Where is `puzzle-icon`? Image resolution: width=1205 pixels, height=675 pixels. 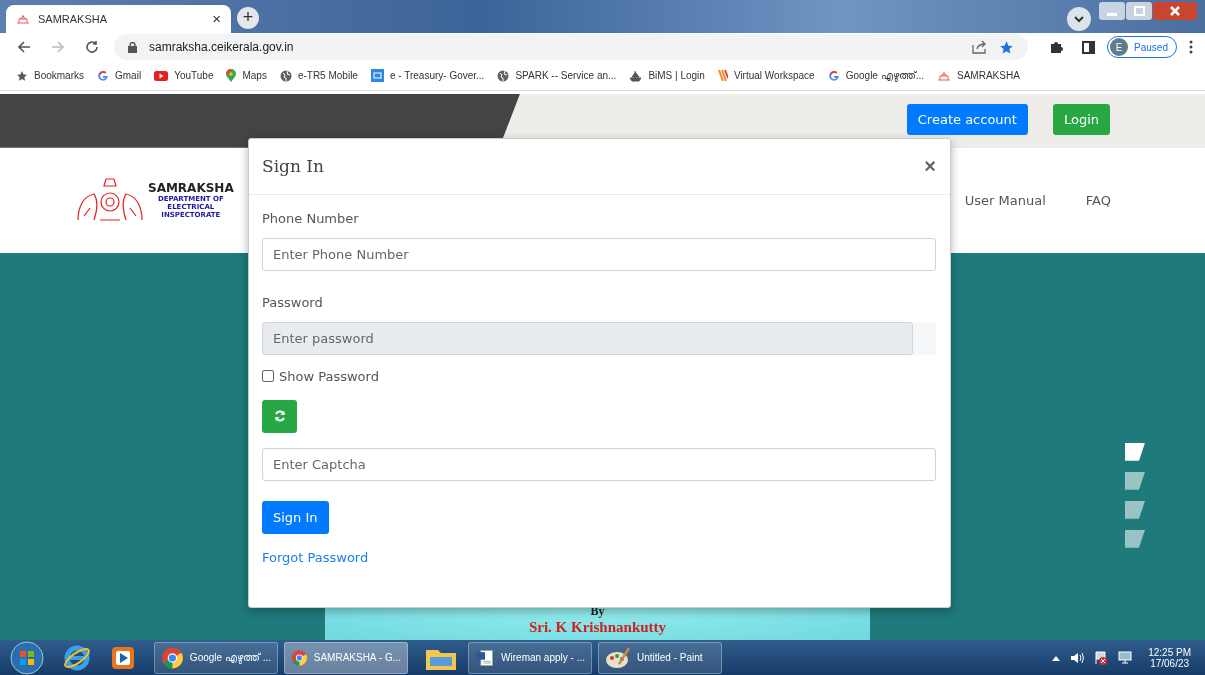 puzzle-icon is located at coordinates (1057, 47).